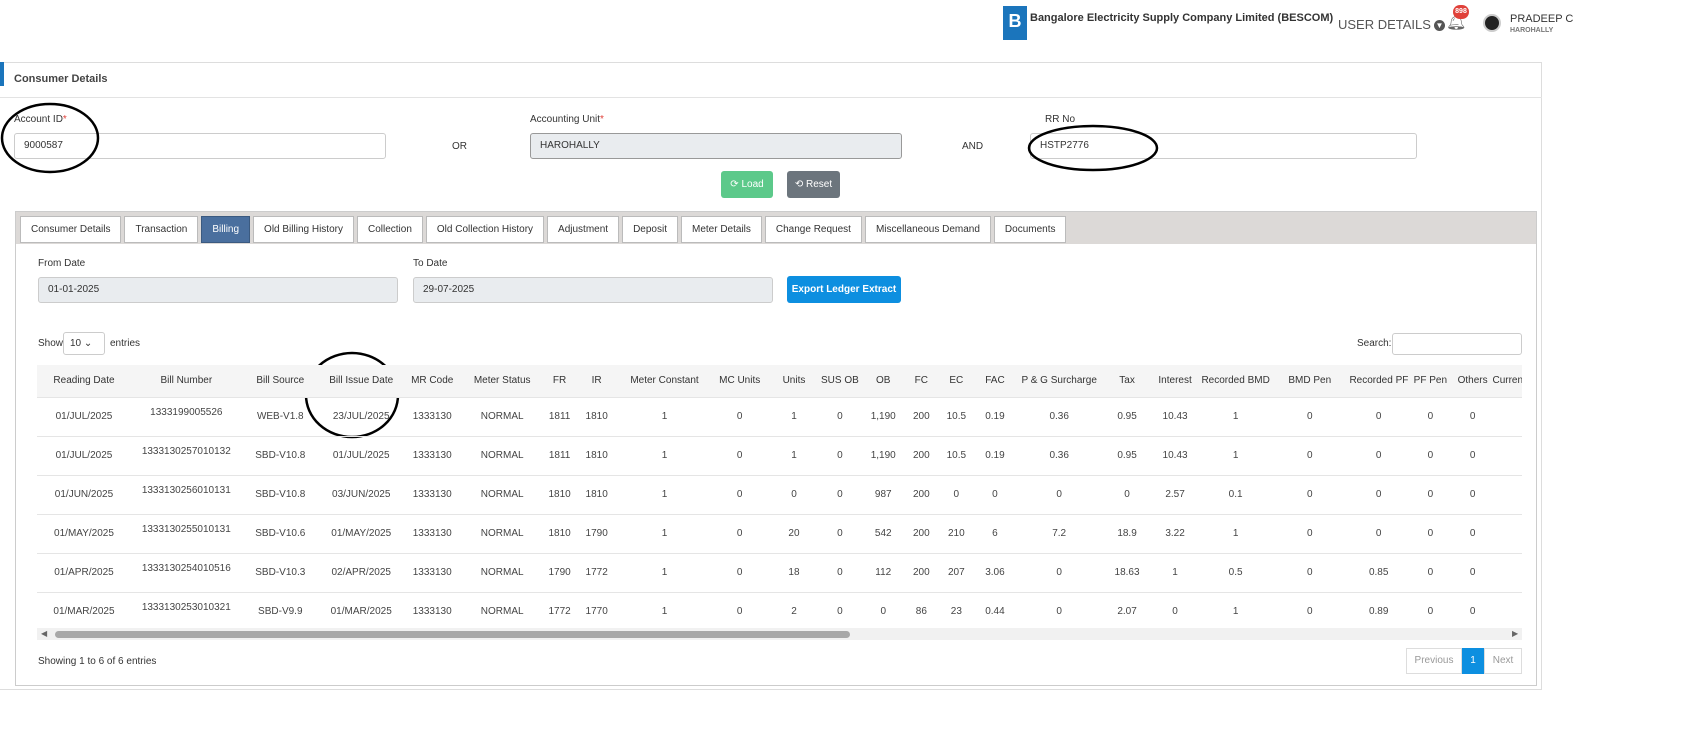  I want to click on user-details-menu: USER DETAILS ▼, so click(1391, 24).